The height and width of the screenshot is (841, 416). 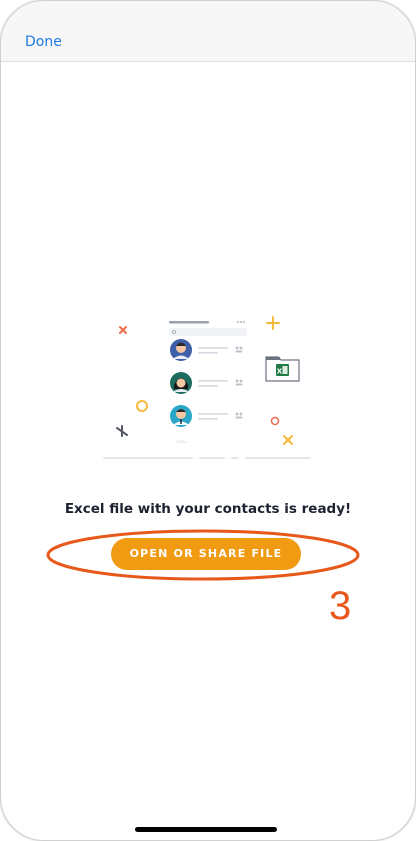 I want to click on excel-badge-letter: X, so click(x=280, y=372).